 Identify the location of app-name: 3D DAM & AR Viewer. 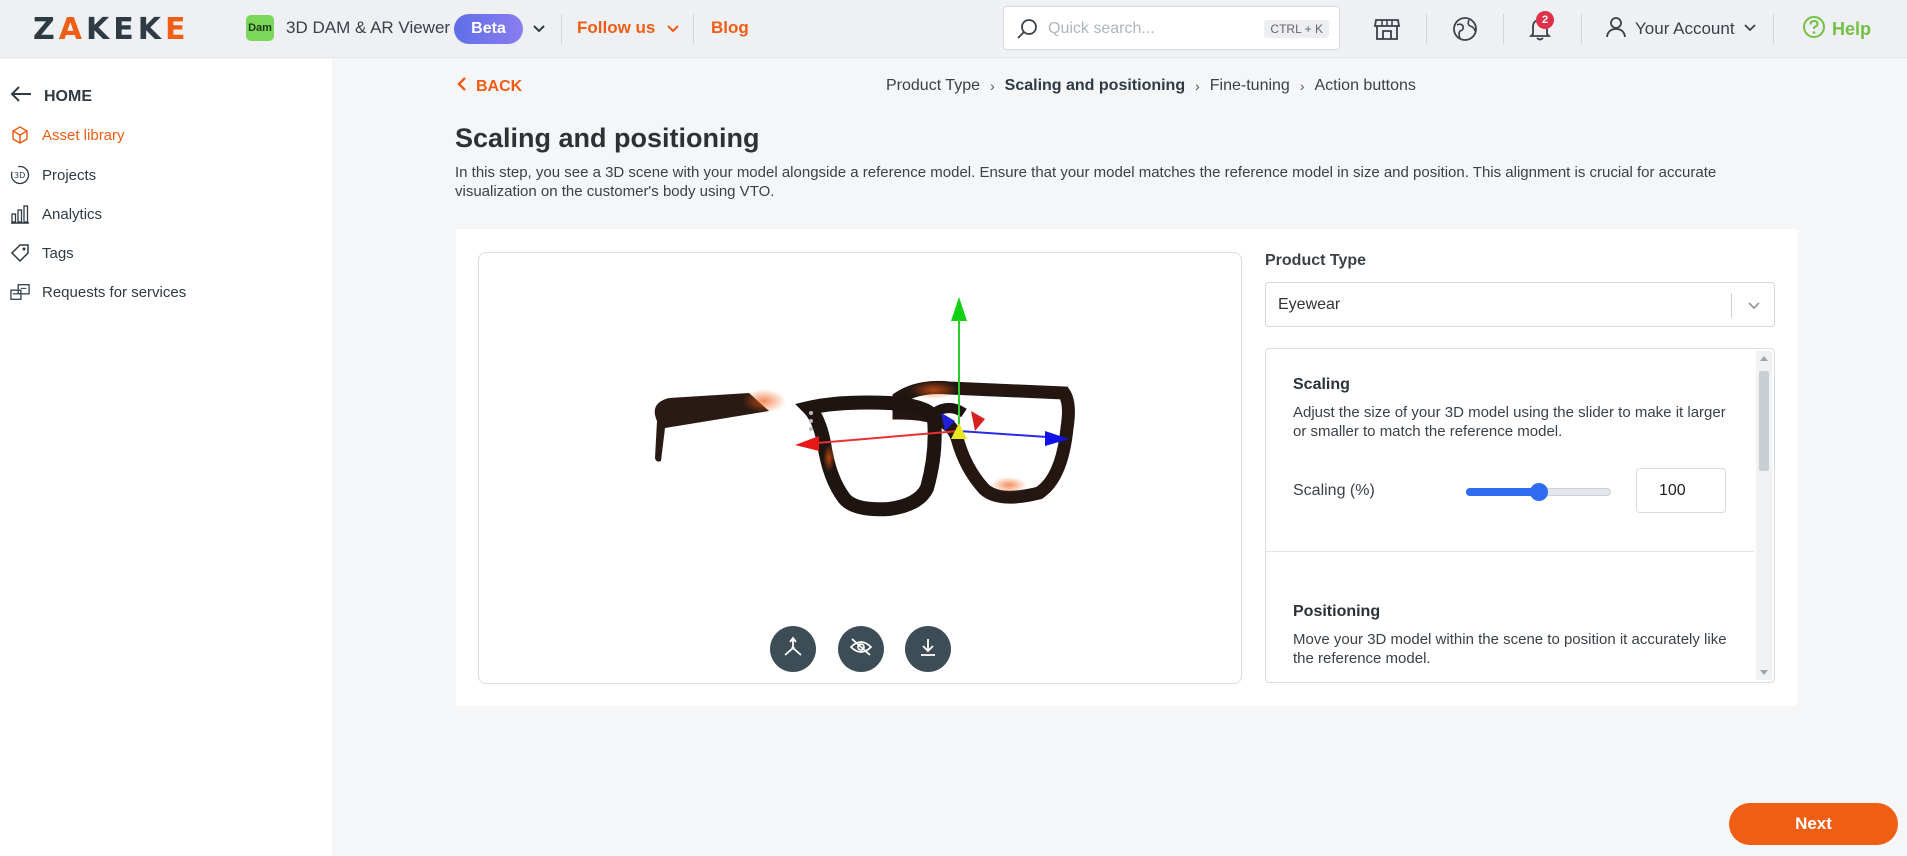
(368, 28).